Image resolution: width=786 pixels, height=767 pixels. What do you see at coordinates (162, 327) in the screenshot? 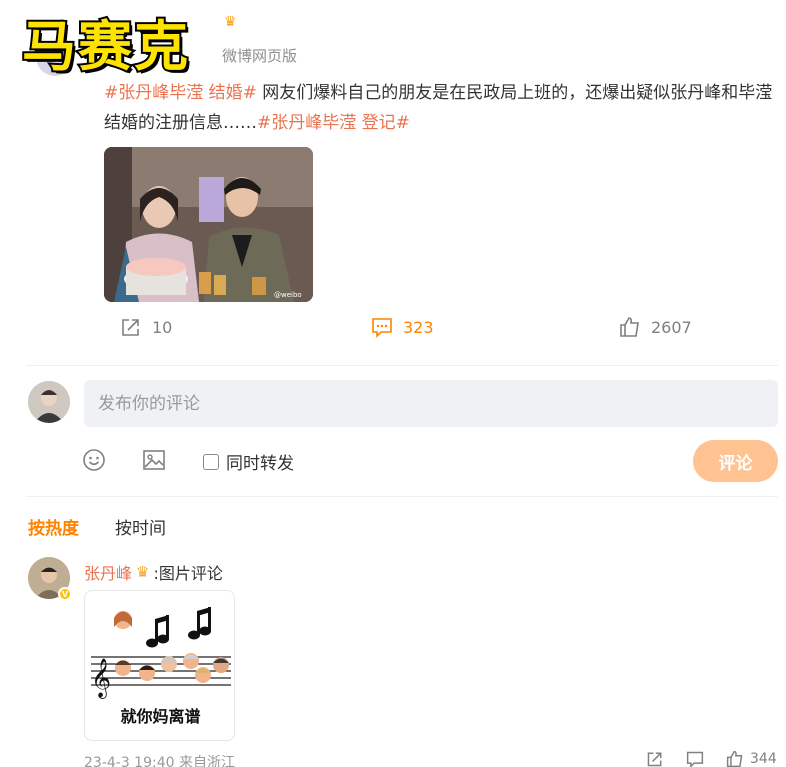
I see `repost-count: 10` at bounding box center [162, 327].